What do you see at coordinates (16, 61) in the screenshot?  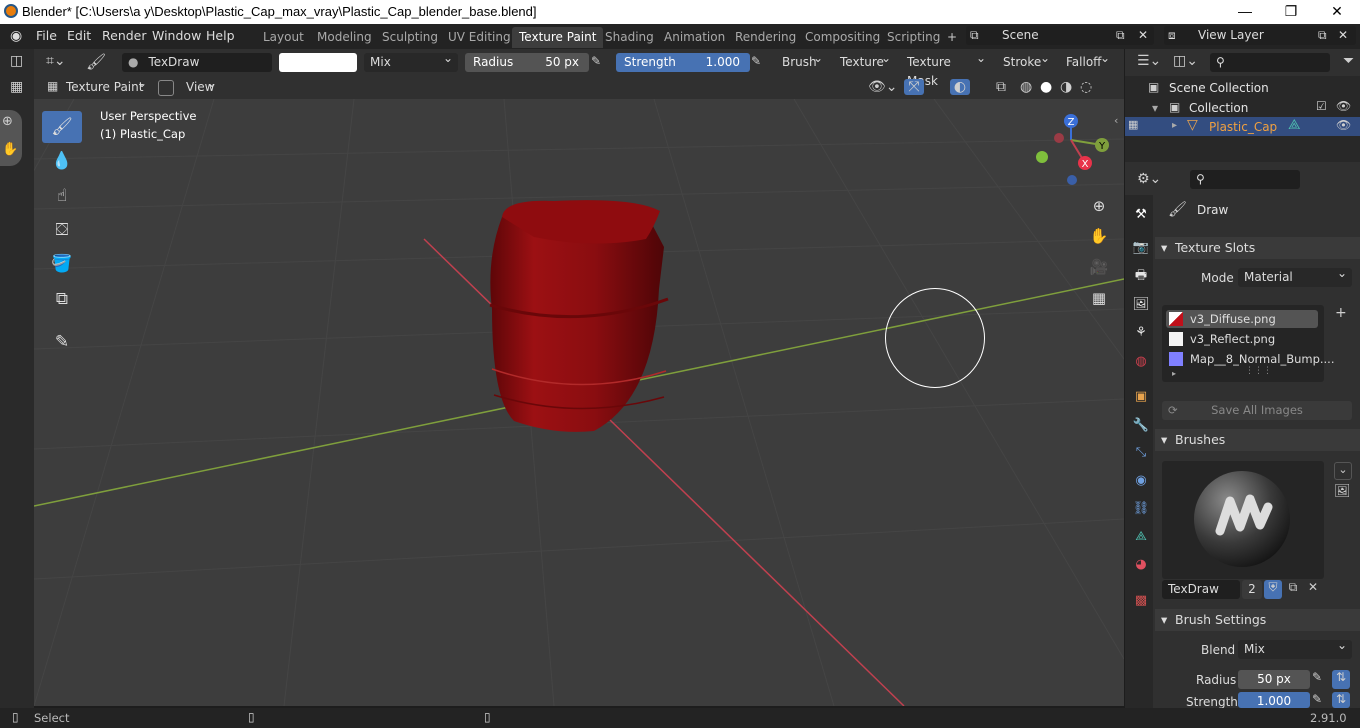 I see `editor-type-icon: ◫` at bounding box center [16, 61].